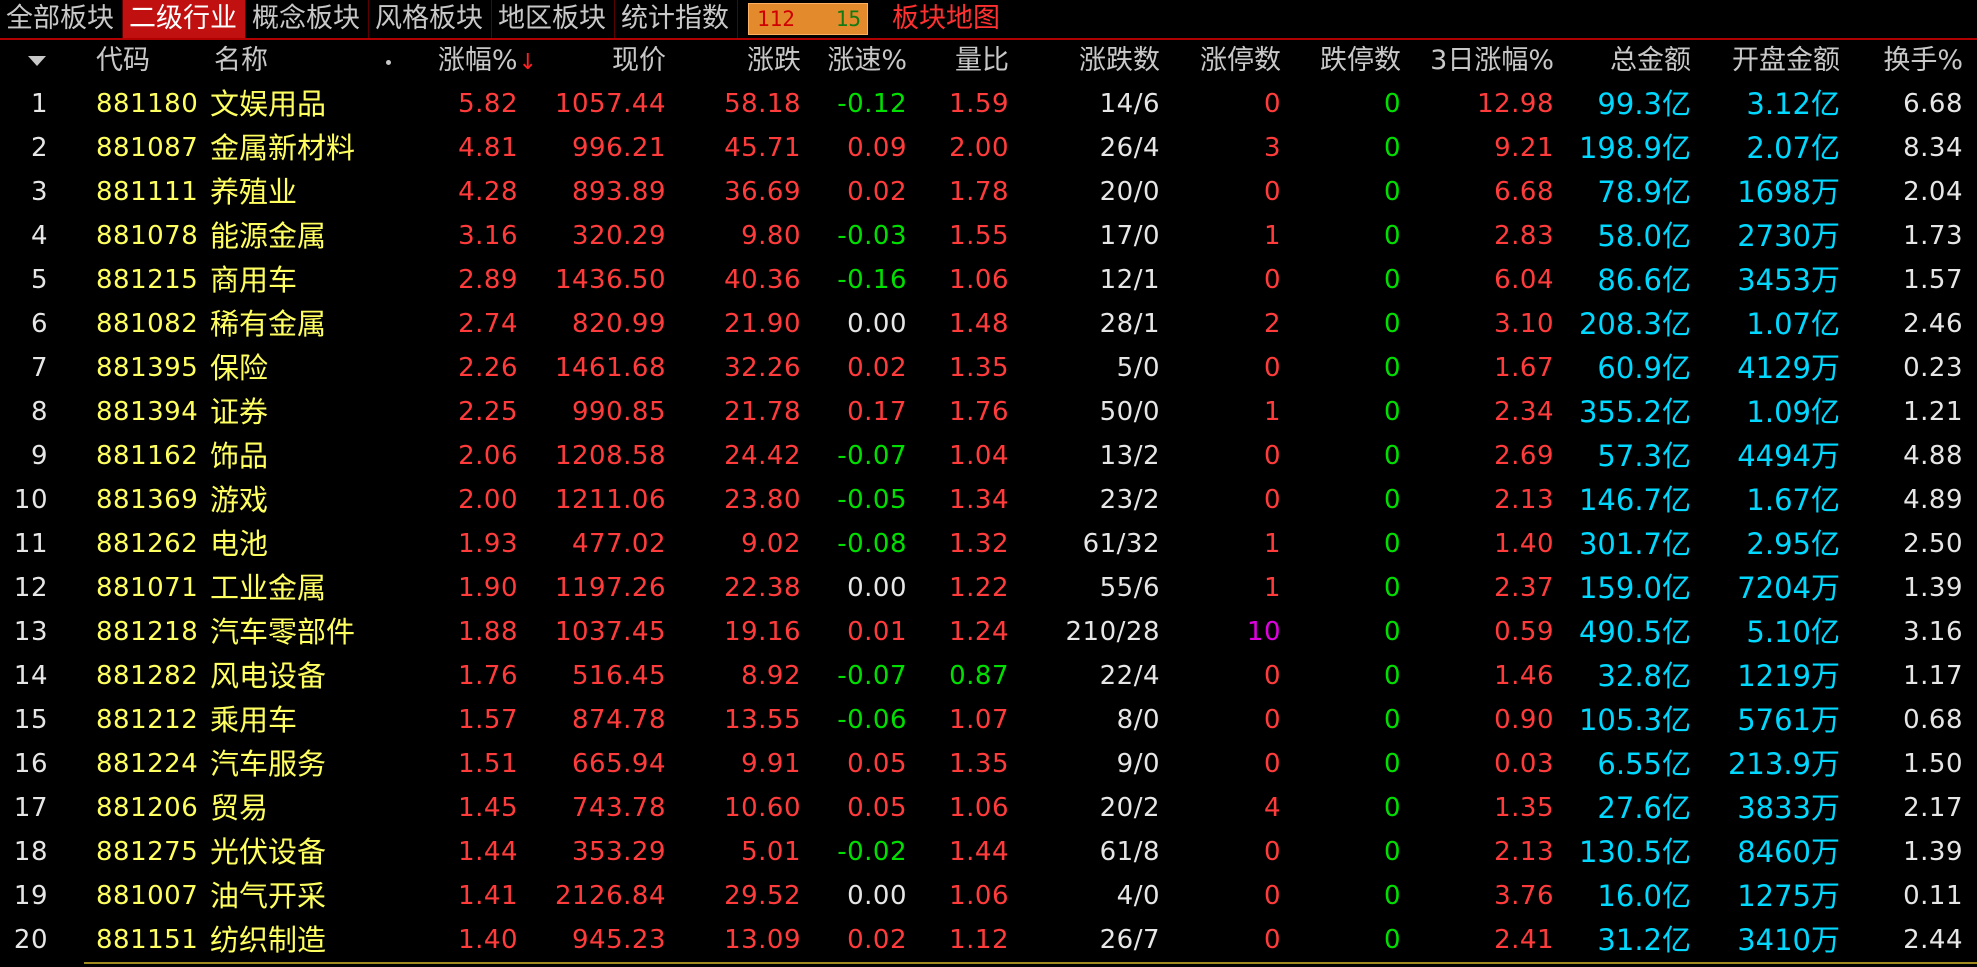  I want to click on tab-concept-sectors: 概念板块, so click(307, 19).